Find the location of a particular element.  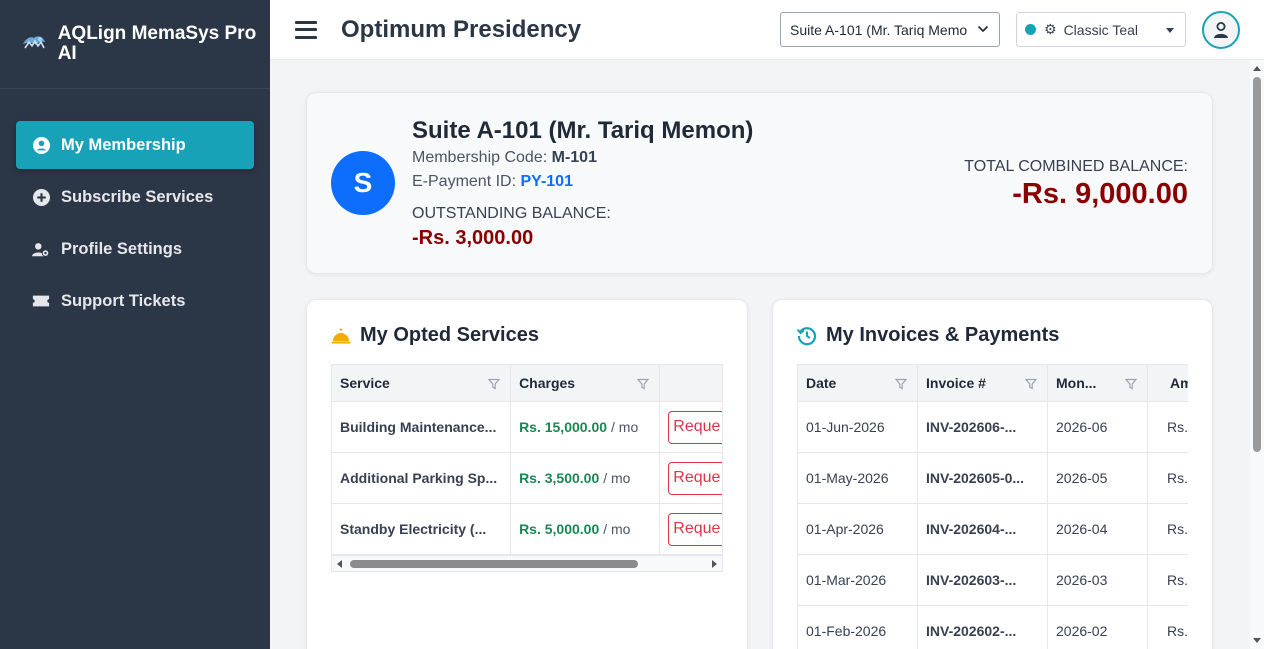

invoice-month-cell: 2026-05 is located at coordinates (1098, 478).